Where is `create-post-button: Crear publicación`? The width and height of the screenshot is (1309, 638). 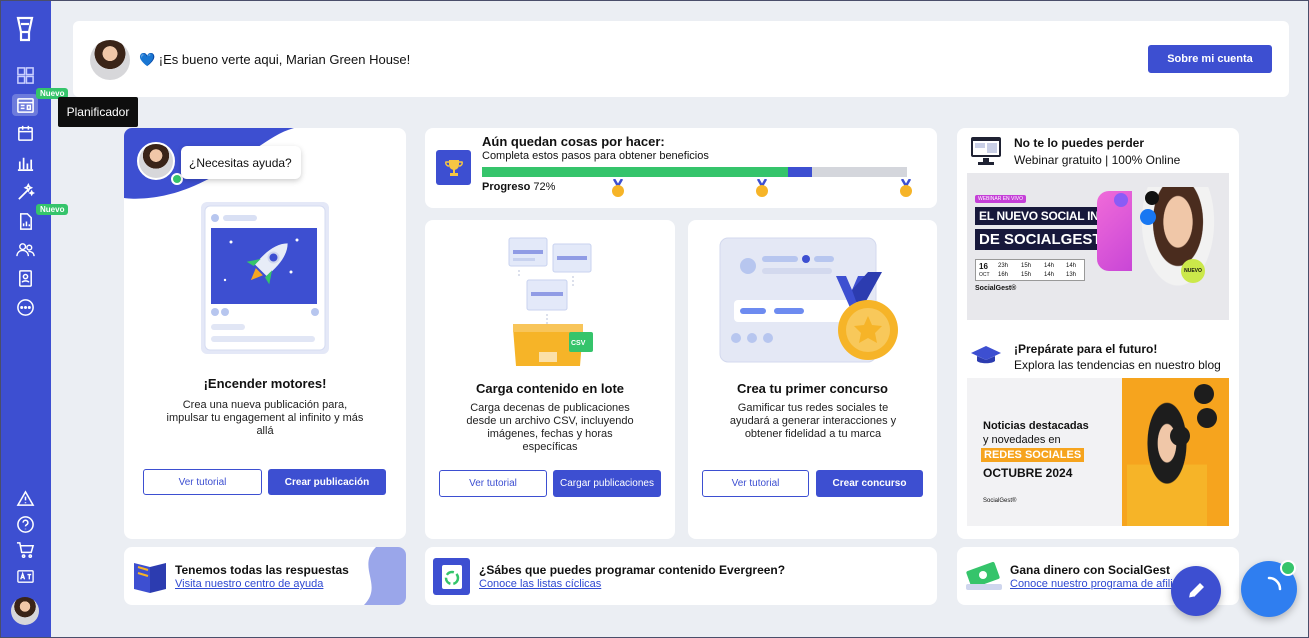
create-post-button: Crear publicación is located at coordinates (327, 482).